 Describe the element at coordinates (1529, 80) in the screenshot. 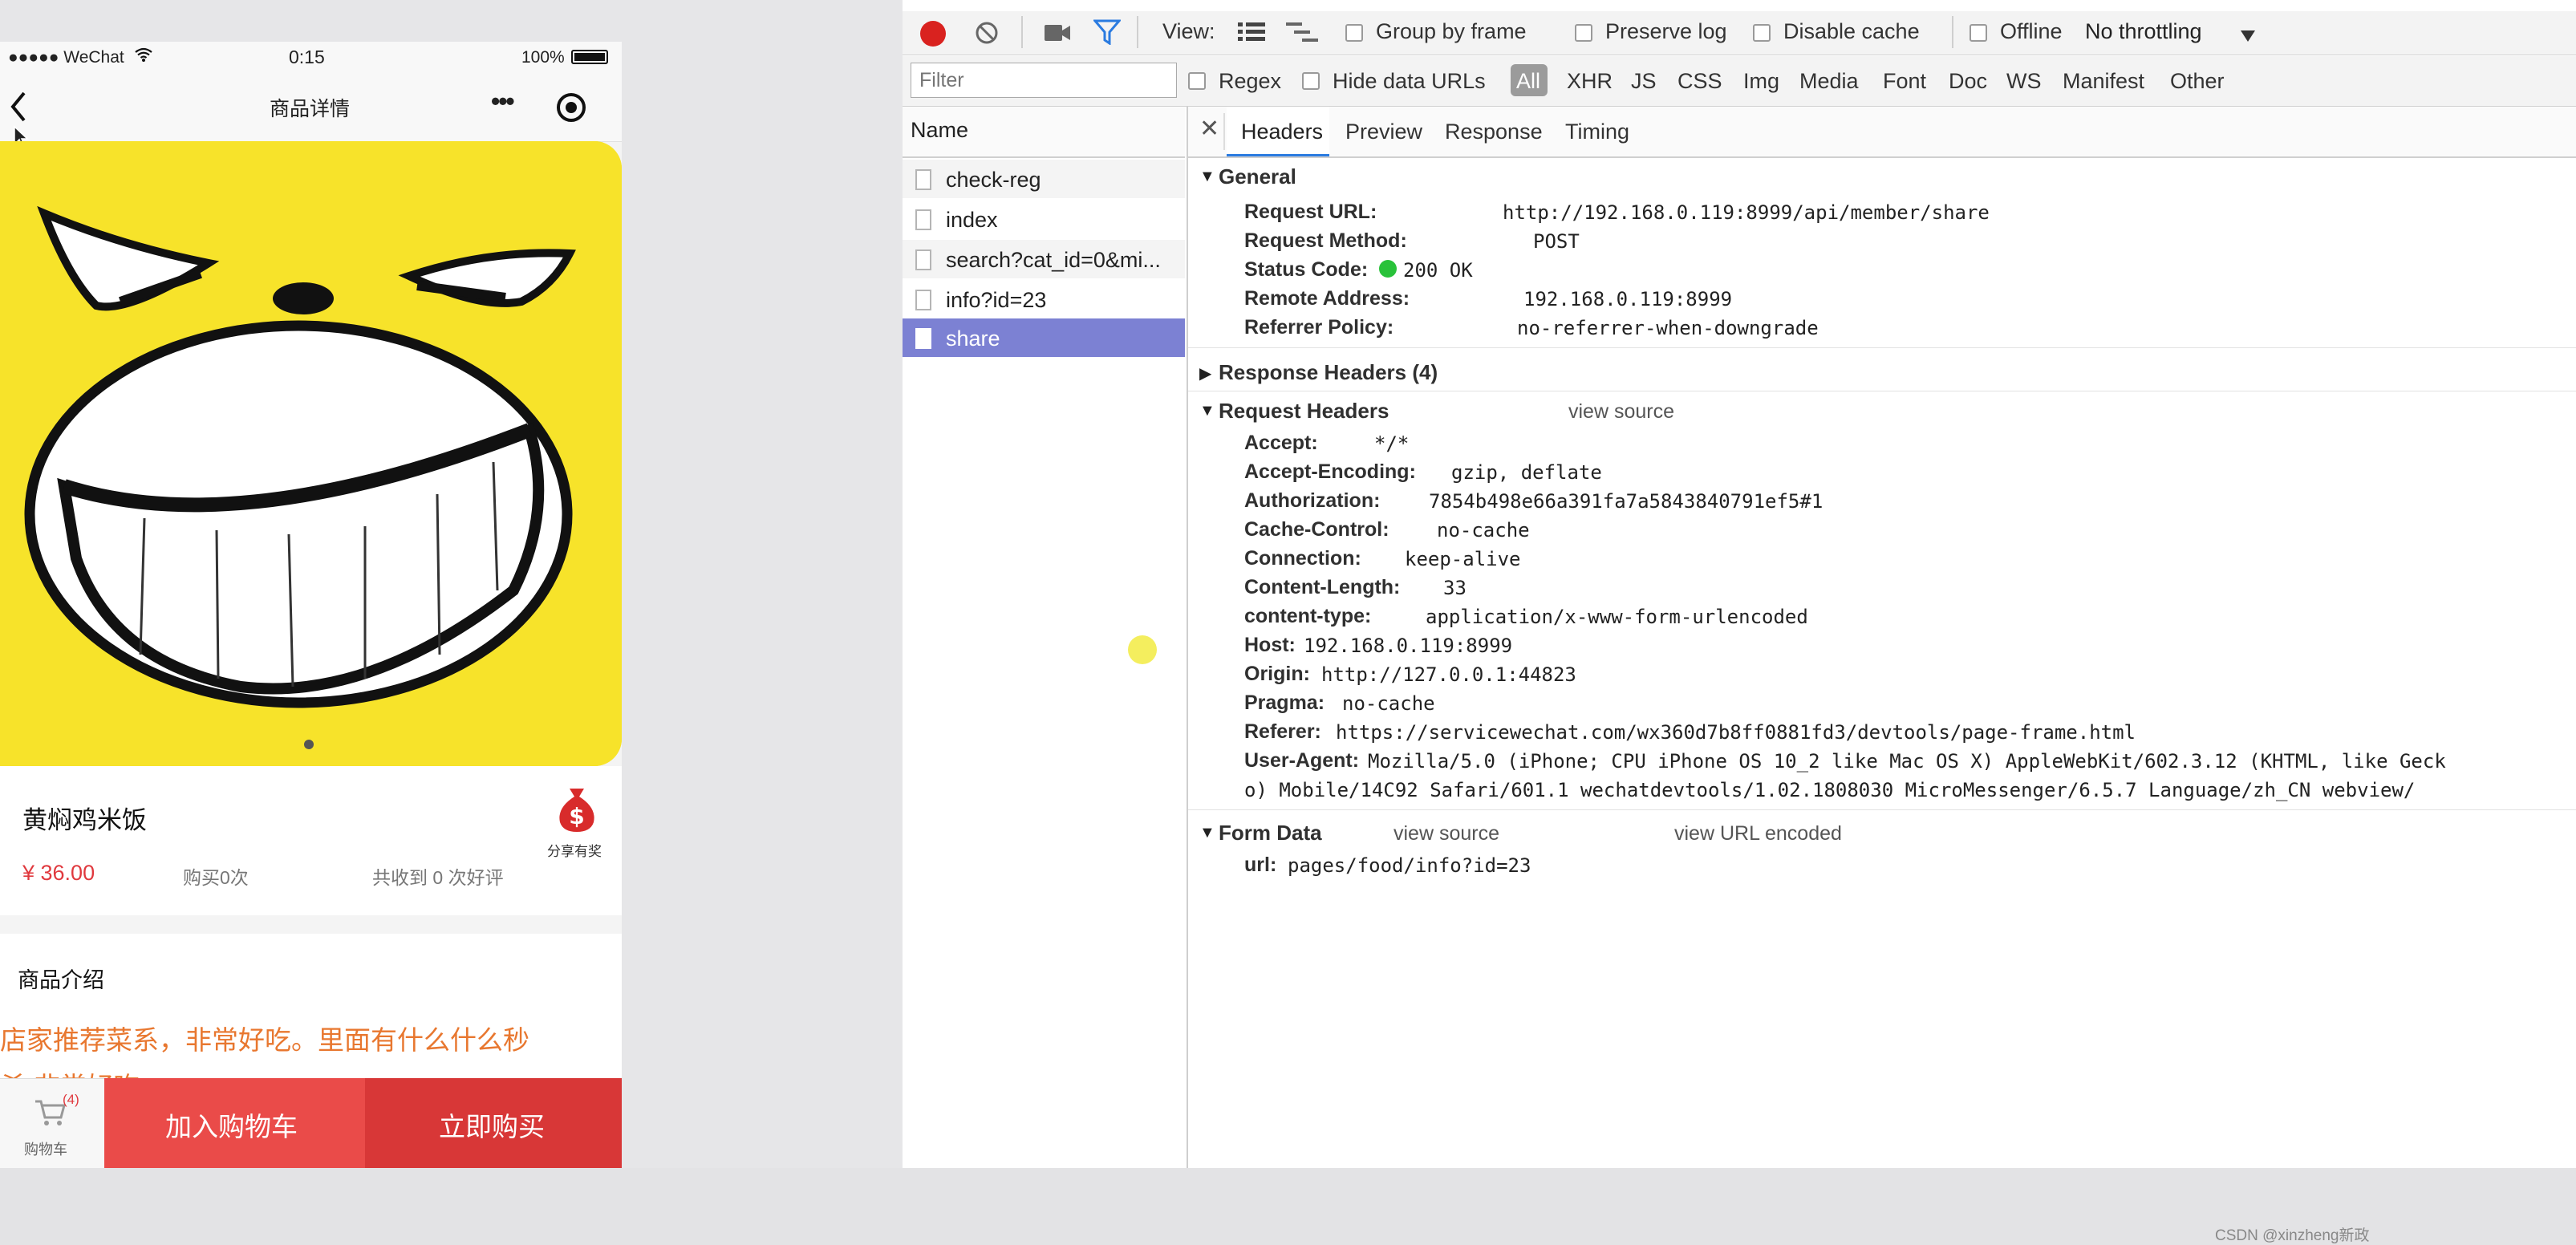

I see `type-filter-all: All` at that location.